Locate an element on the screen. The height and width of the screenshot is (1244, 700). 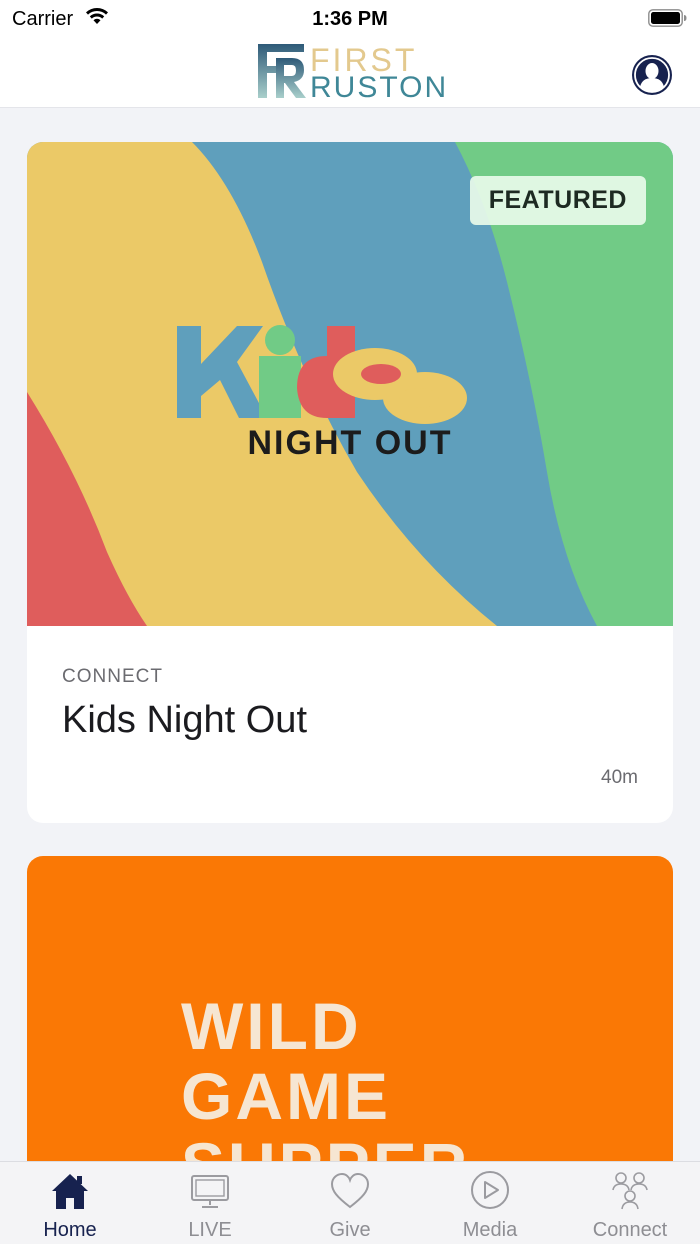
artwork-caption: NIGHT OUT is located at coordinates (350, 443).